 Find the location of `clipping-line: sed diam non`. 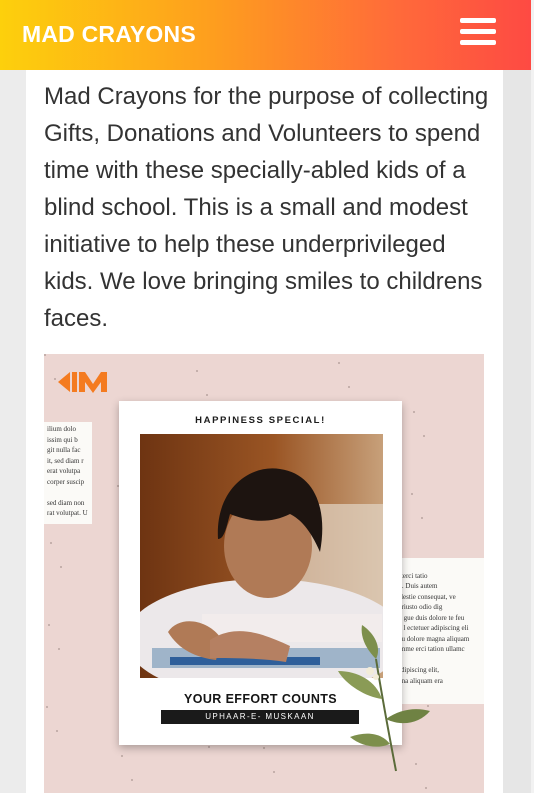

clipping-line: sed diam non is located at coordinates (66, 502).